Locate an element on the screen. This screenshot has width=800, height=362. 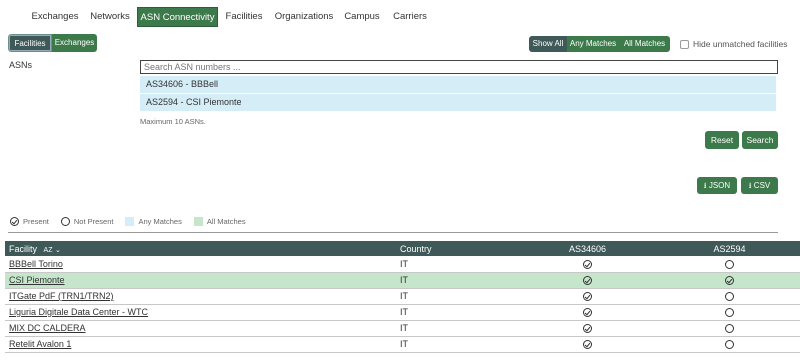
any-matches-swatch is located at coordinates (130, 221).